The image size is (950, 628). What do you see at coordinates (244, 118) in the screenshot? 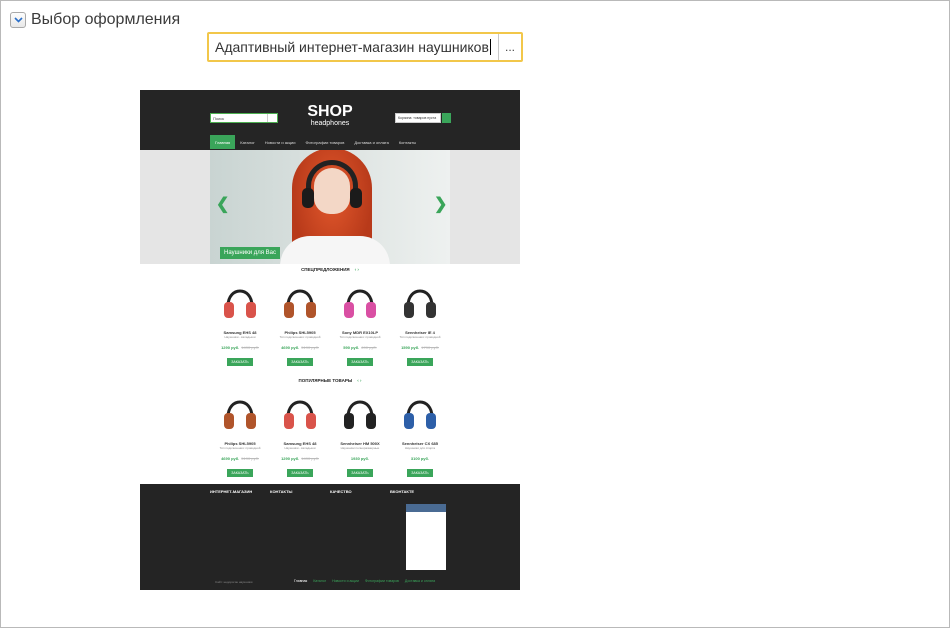
I see `preview-search: Поиск` at bounding box center [244, 118].